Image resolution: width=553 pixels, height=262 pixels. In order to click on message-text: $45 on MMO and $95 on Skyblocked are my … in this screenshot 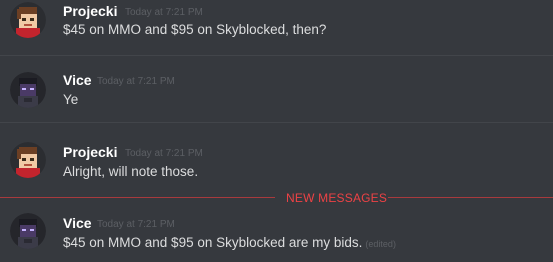, I will do `click(229, 242)`.